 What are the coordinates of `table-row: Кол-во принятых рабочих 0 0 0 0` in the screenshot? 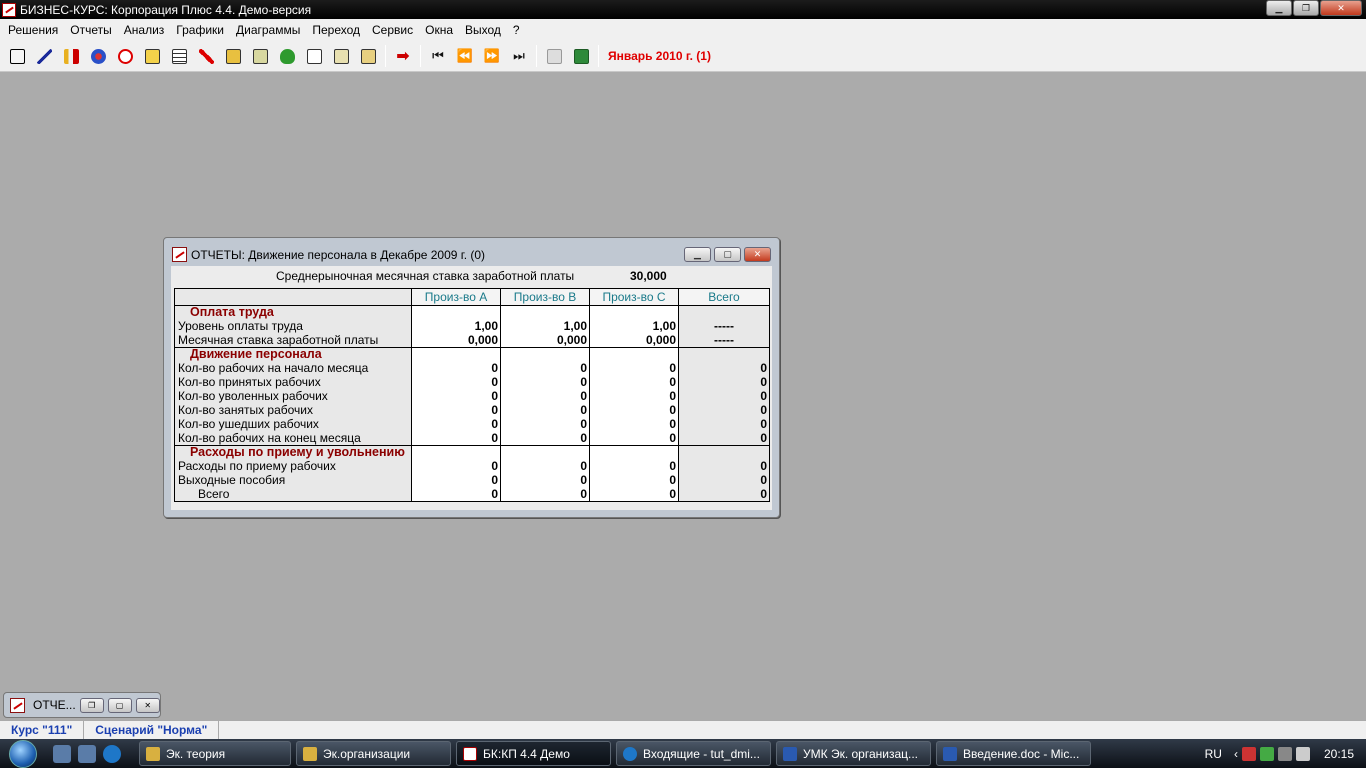 It's located at (472, 382).